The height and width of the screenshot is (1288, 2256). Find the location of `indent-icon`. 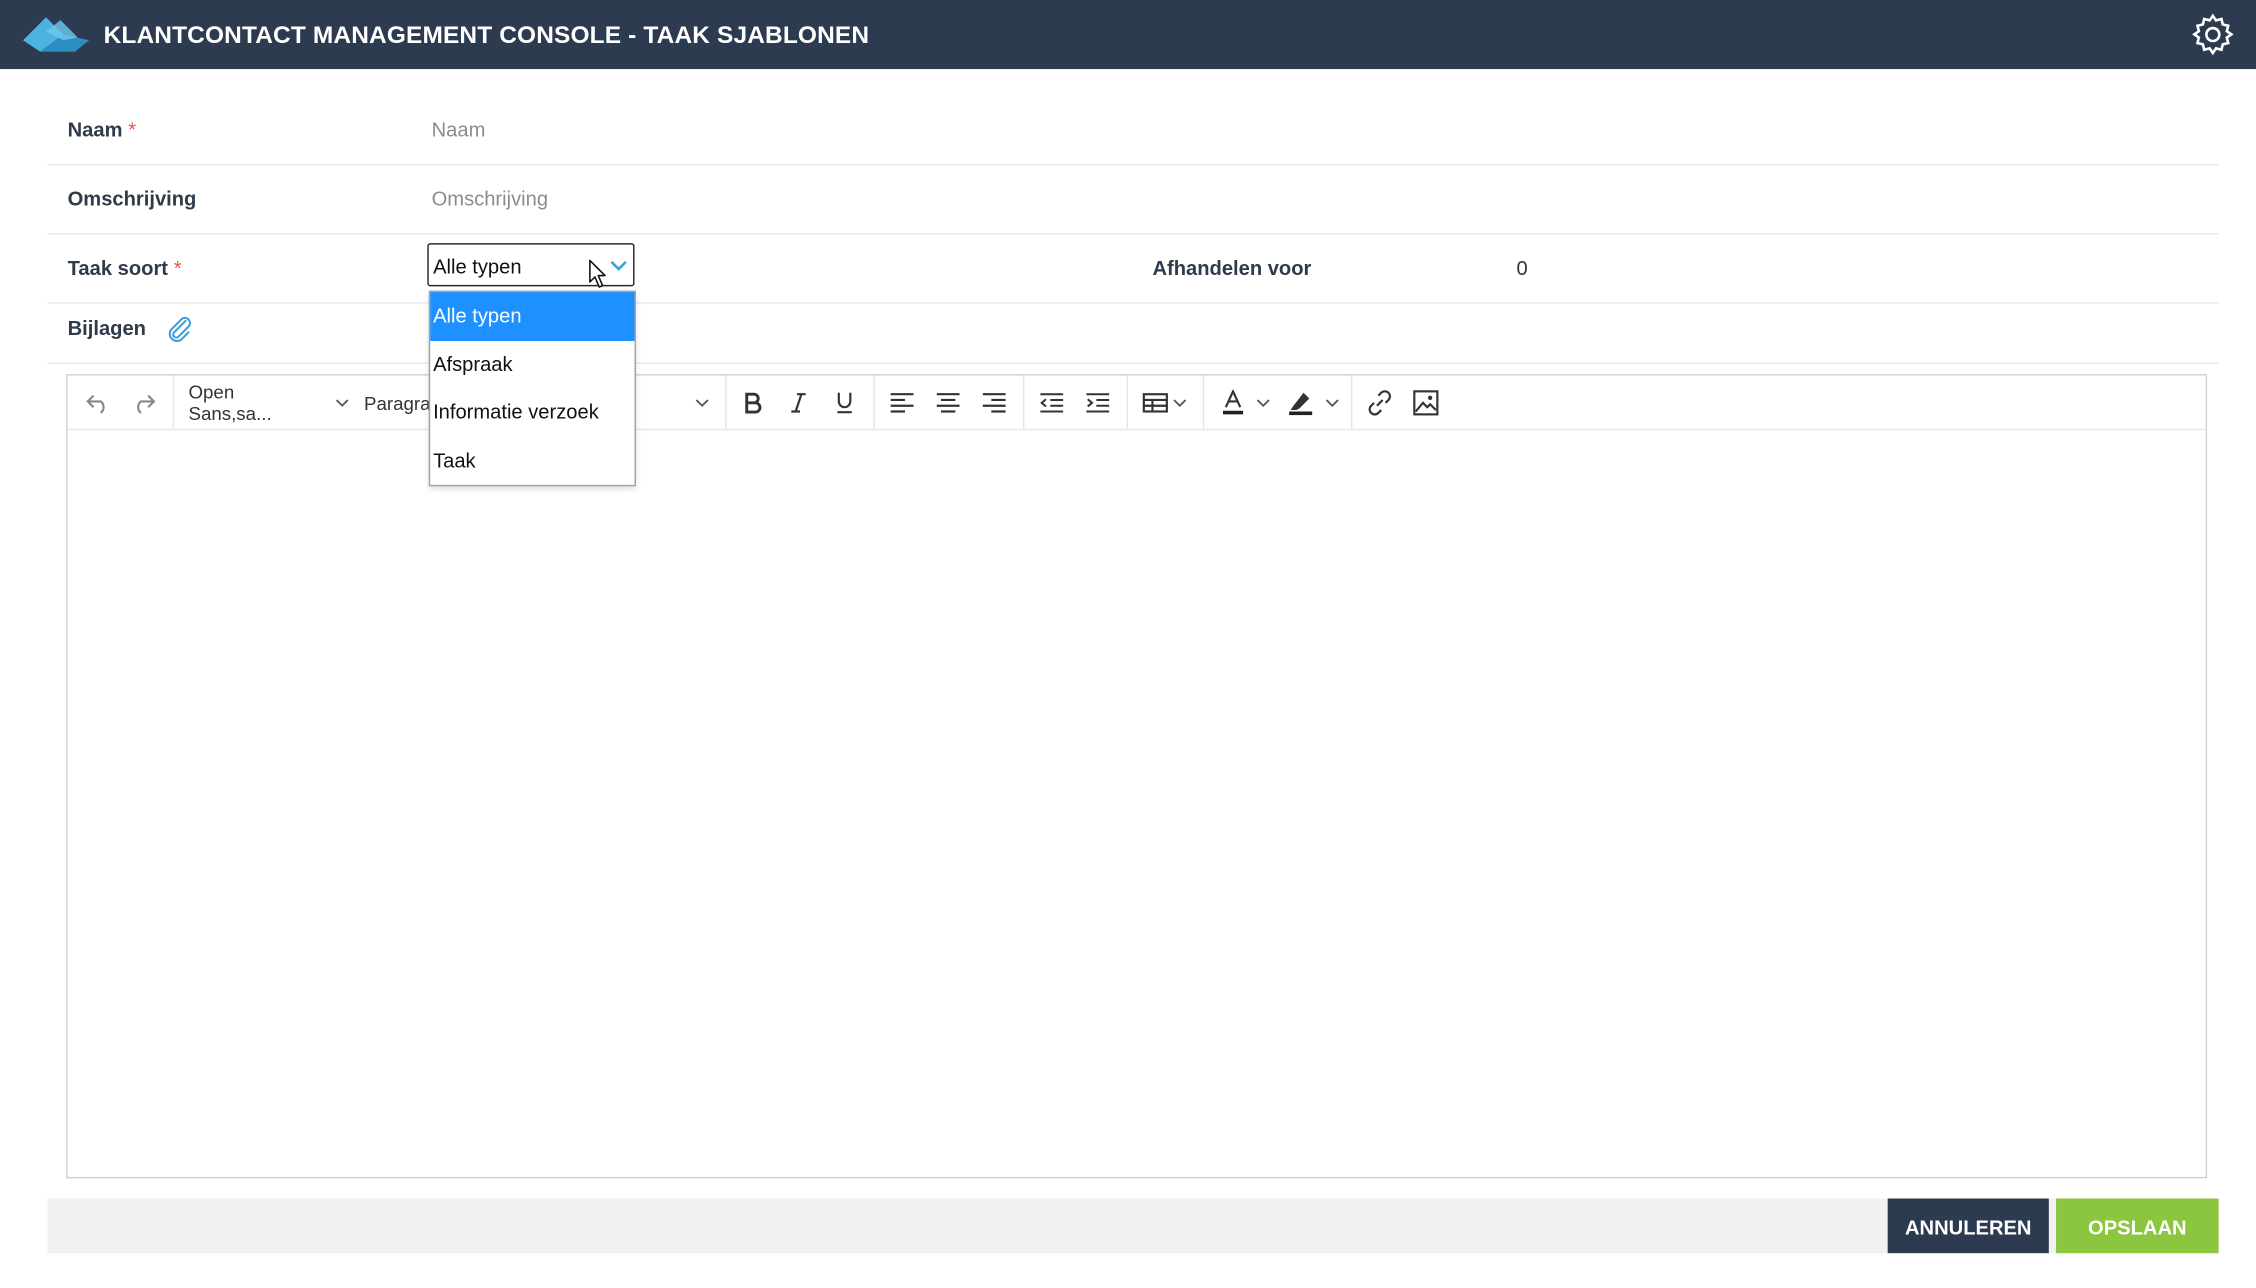

indent-icon is located at coordinates (1098, 403).